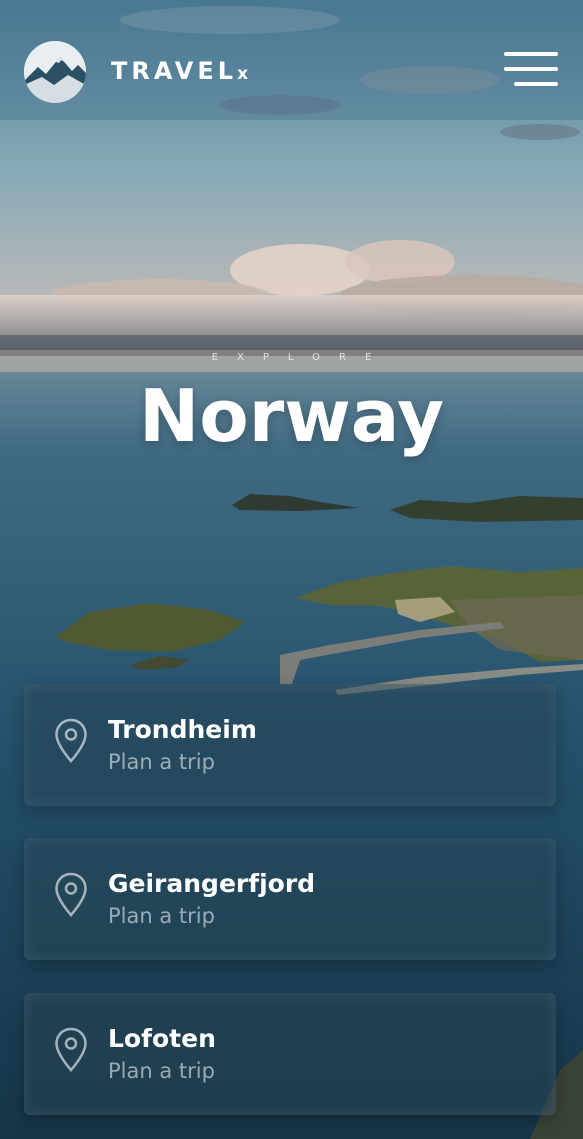 This screenshot has height=1139, width=583. Describe the element at coordinates (182, 729) in the screenshot. I see `destination-name: Trondheim` at that location.